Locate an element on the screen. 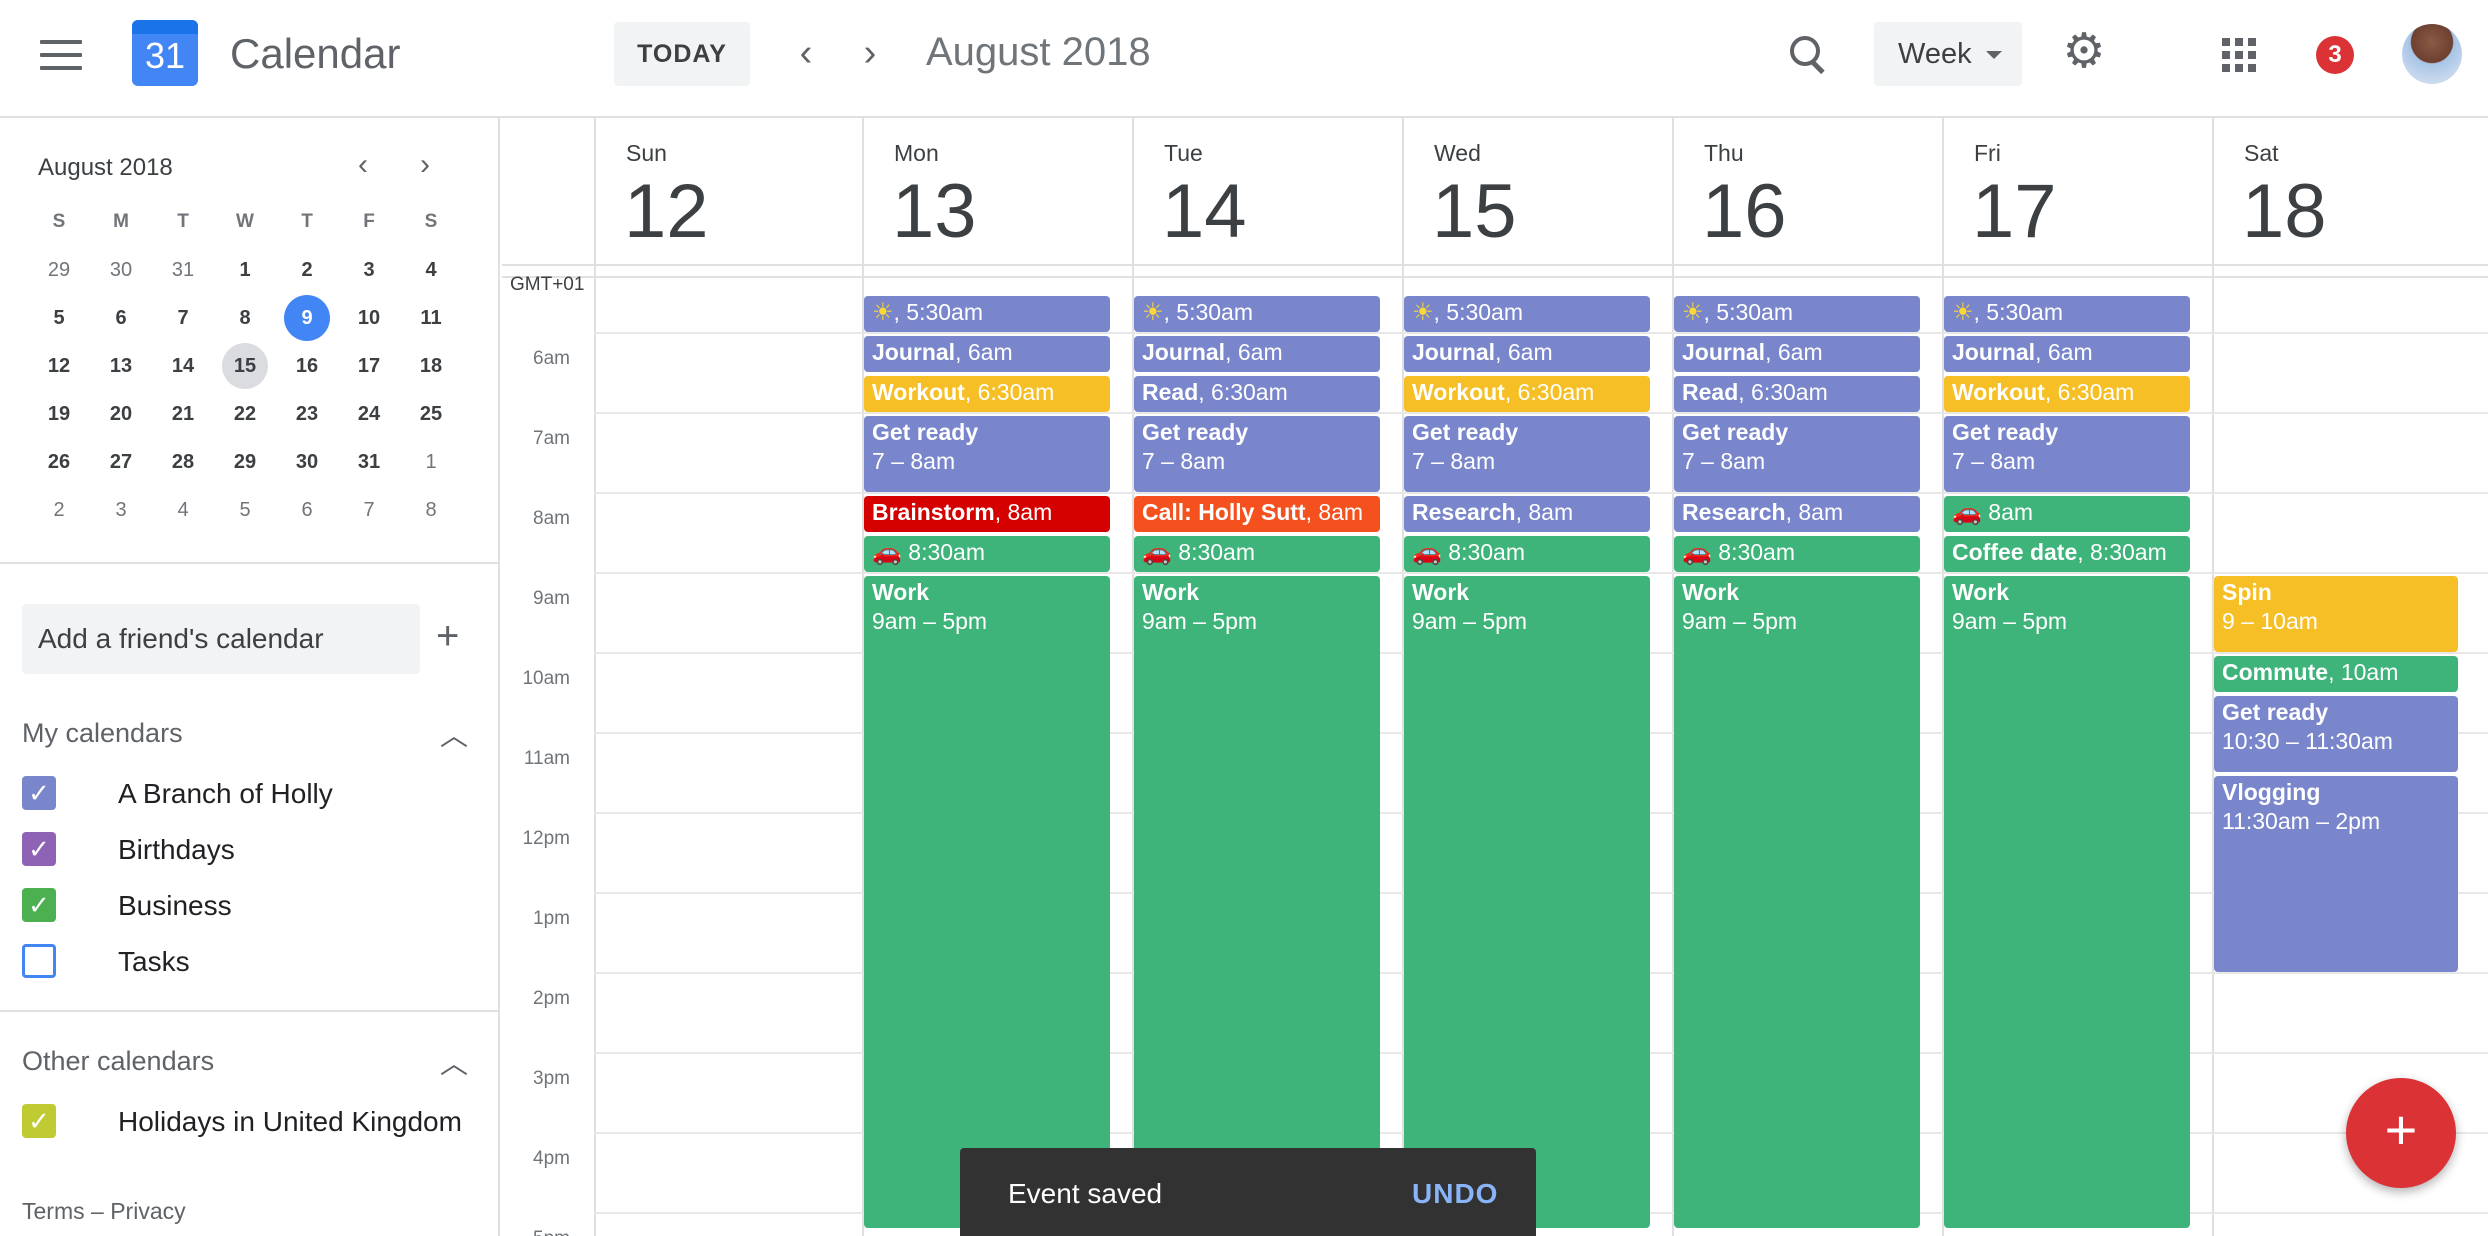 The height and width of the screenshot is (1236, 2488). mini-day: 10 is located at coordinates (369, 318).